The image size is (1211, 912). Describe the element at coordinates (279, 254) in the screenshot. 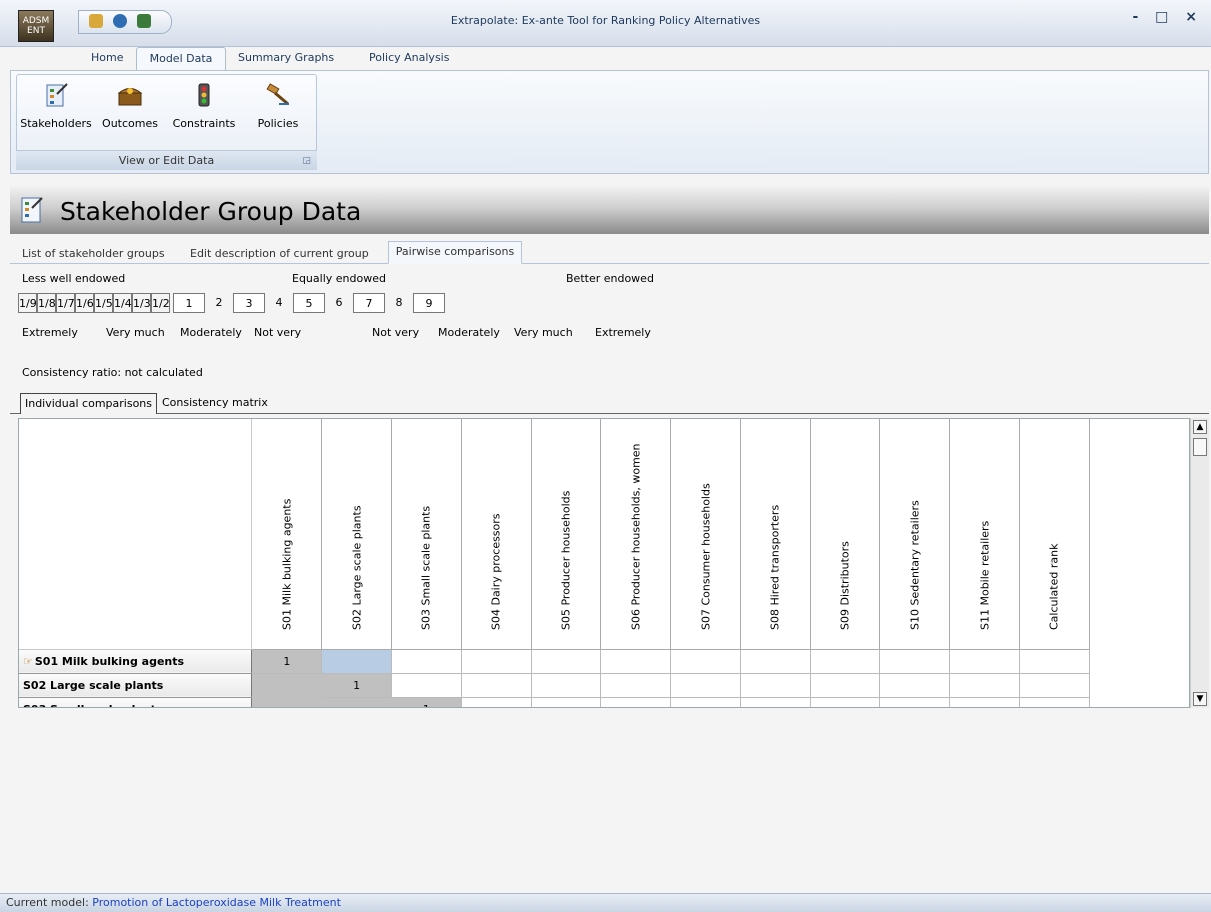

I see `subtab-edit-description: Edit description of current group` at that location.